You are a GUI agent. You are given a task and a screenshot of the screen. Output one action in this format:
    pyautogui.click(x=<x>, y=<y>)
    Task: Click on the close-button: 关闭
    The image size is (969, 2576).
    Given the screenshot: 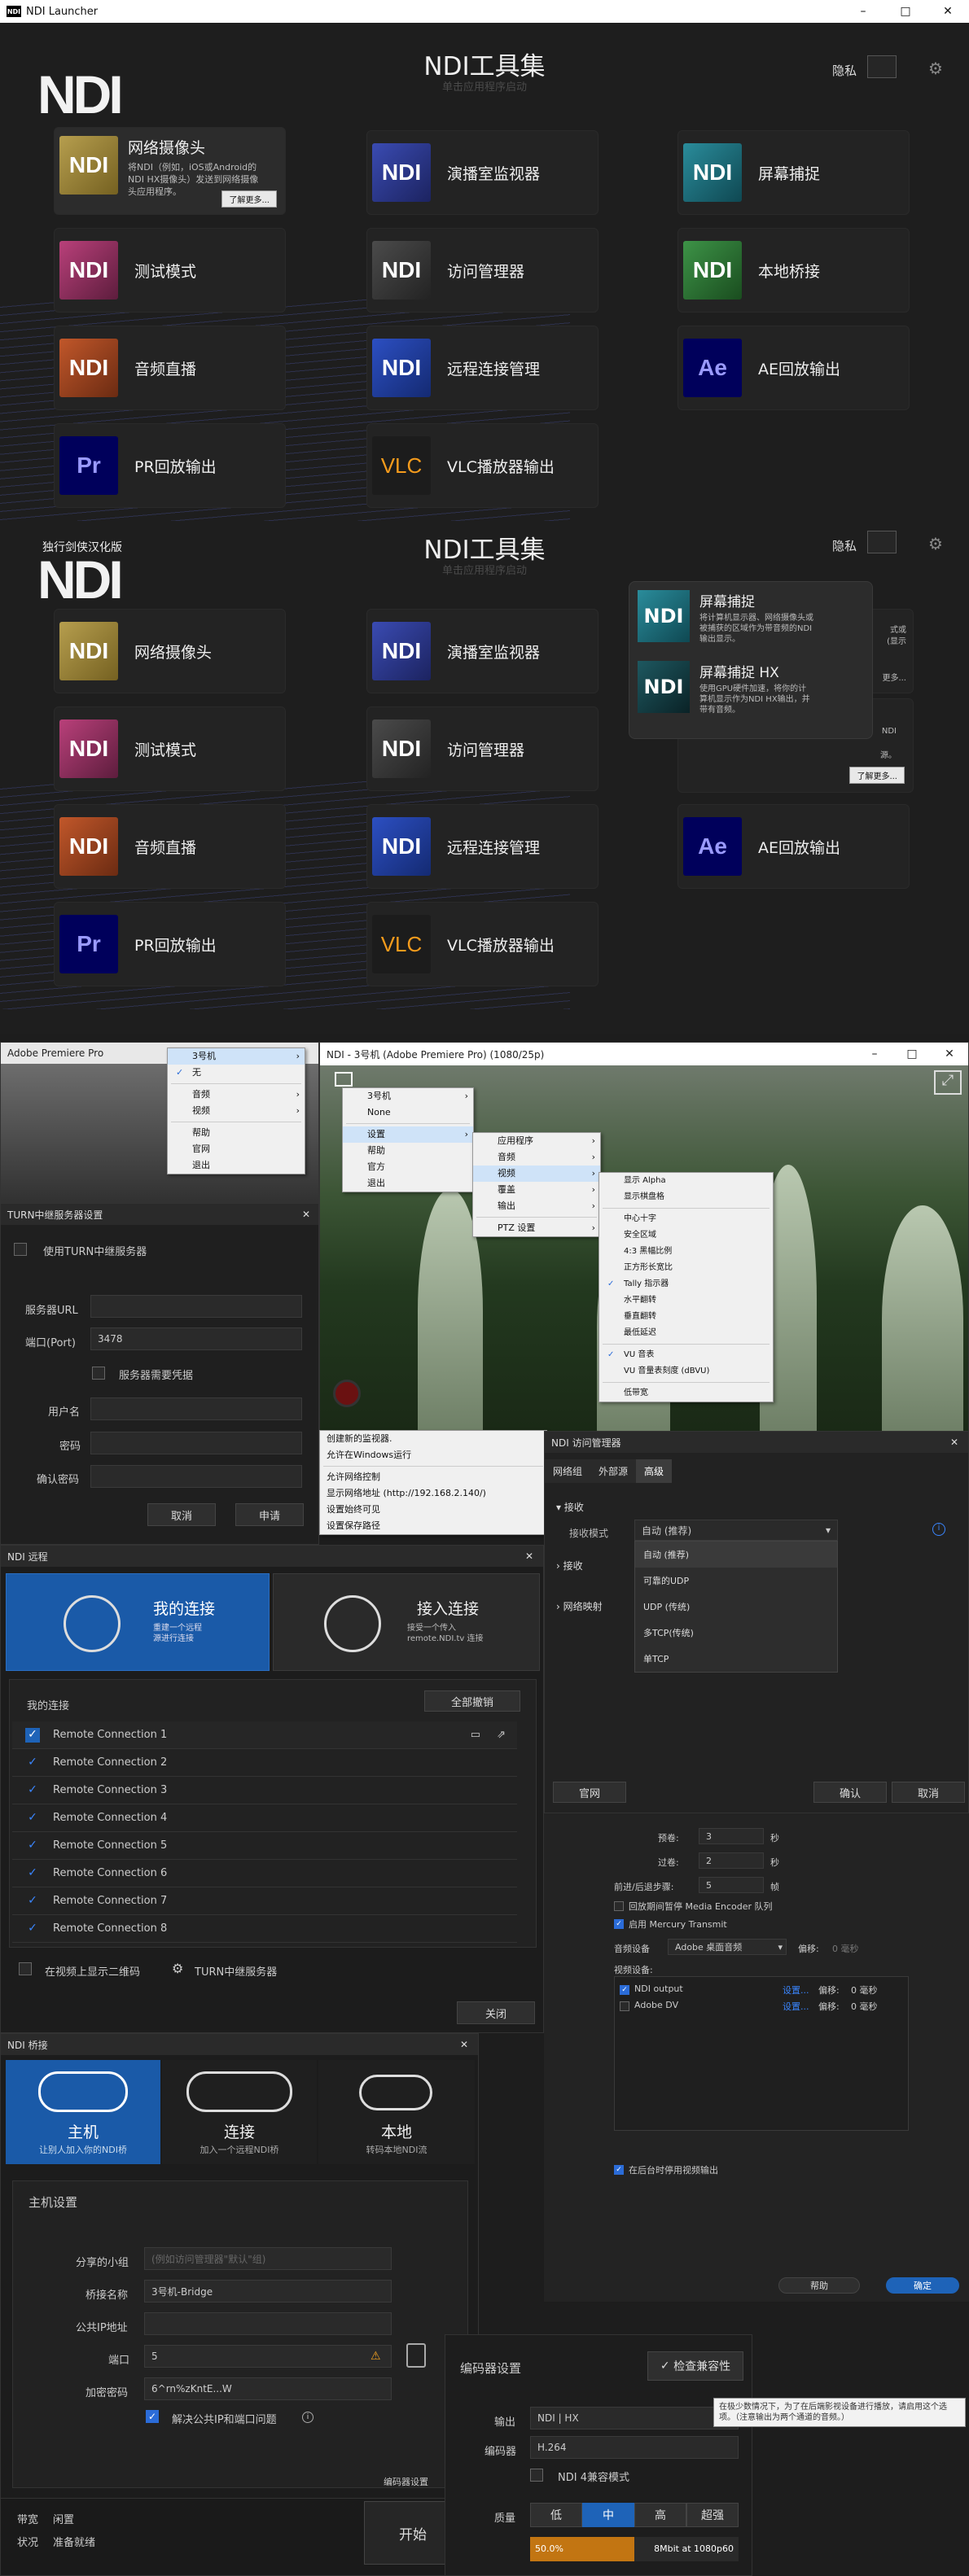 What is the action you would take?
    pyautogui.click(x=496, y=2012)
    